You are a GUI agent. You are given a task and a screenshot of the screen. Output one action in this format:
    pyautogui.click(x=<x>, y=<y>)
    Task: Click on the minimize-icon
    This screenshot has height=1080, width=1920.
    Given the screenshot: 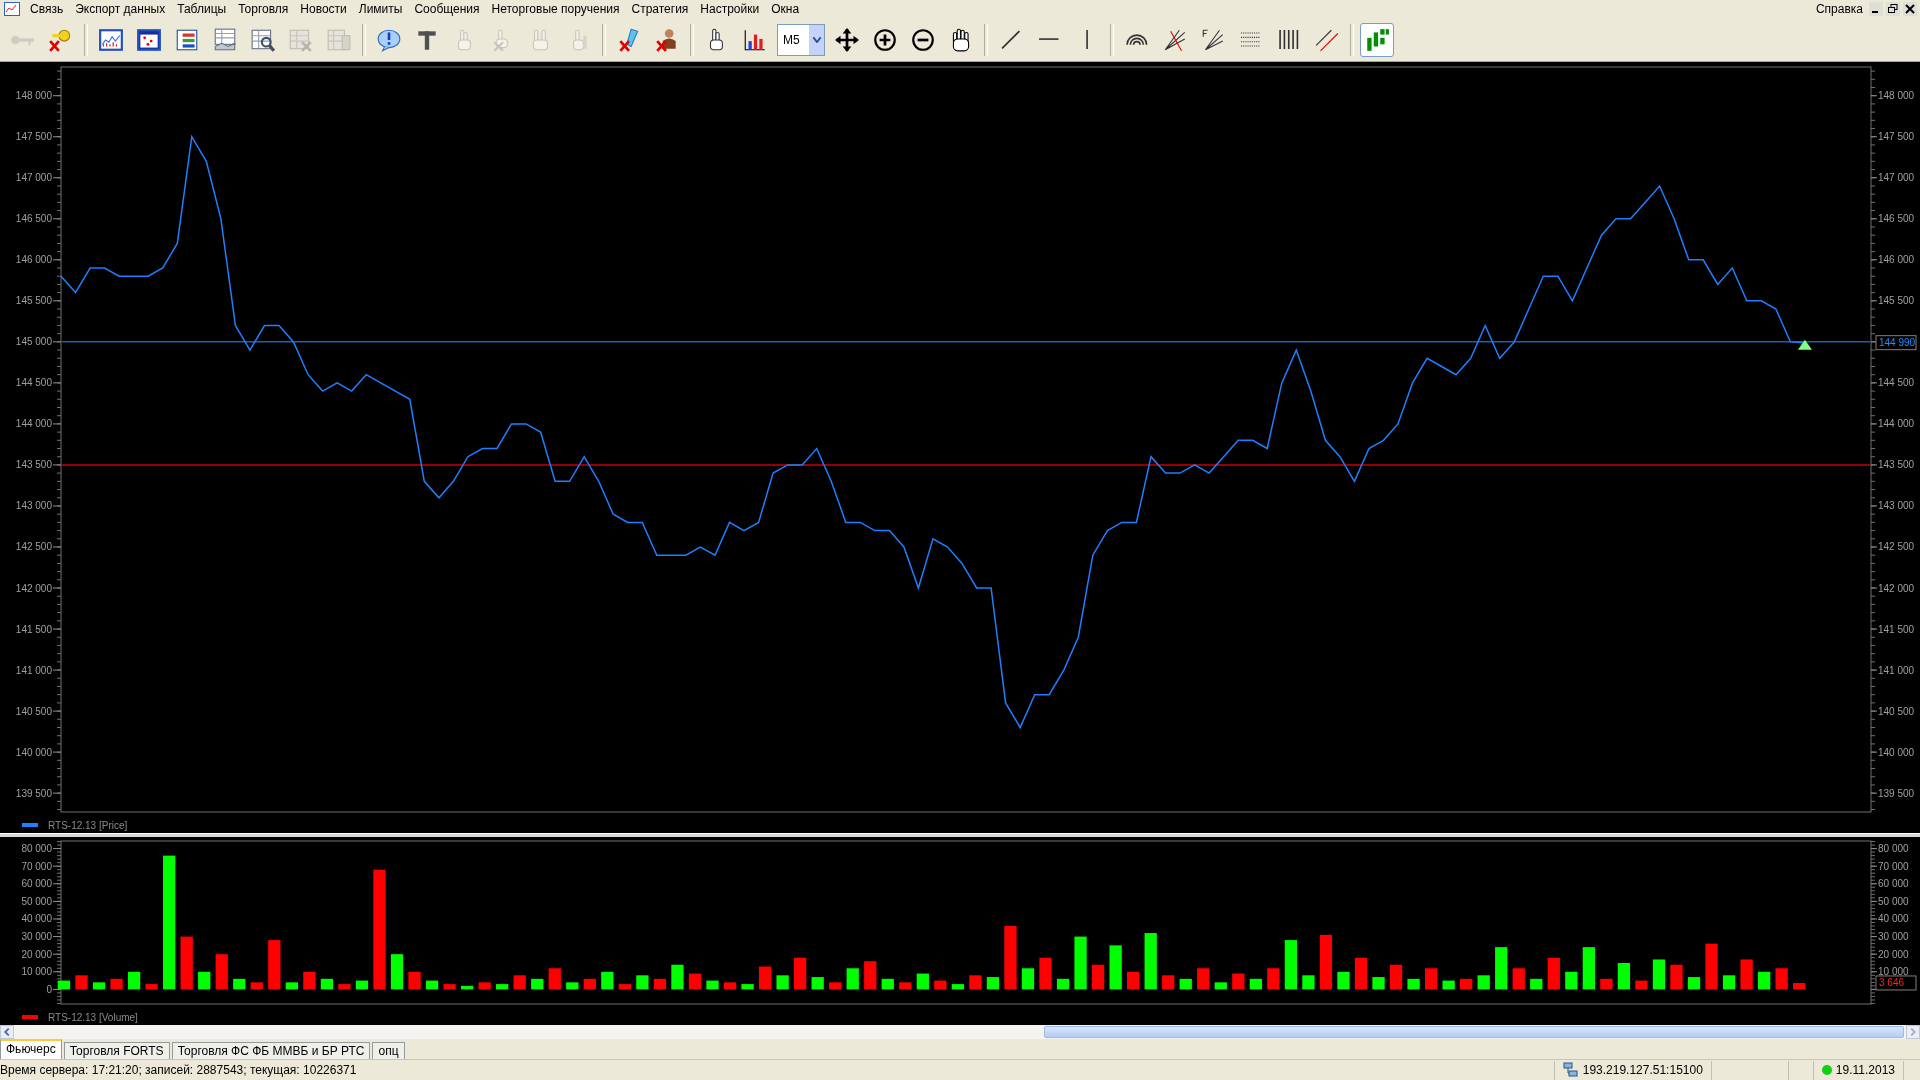 What is the action you would take?
    pyautogui.click(x=1876, y=9)
    